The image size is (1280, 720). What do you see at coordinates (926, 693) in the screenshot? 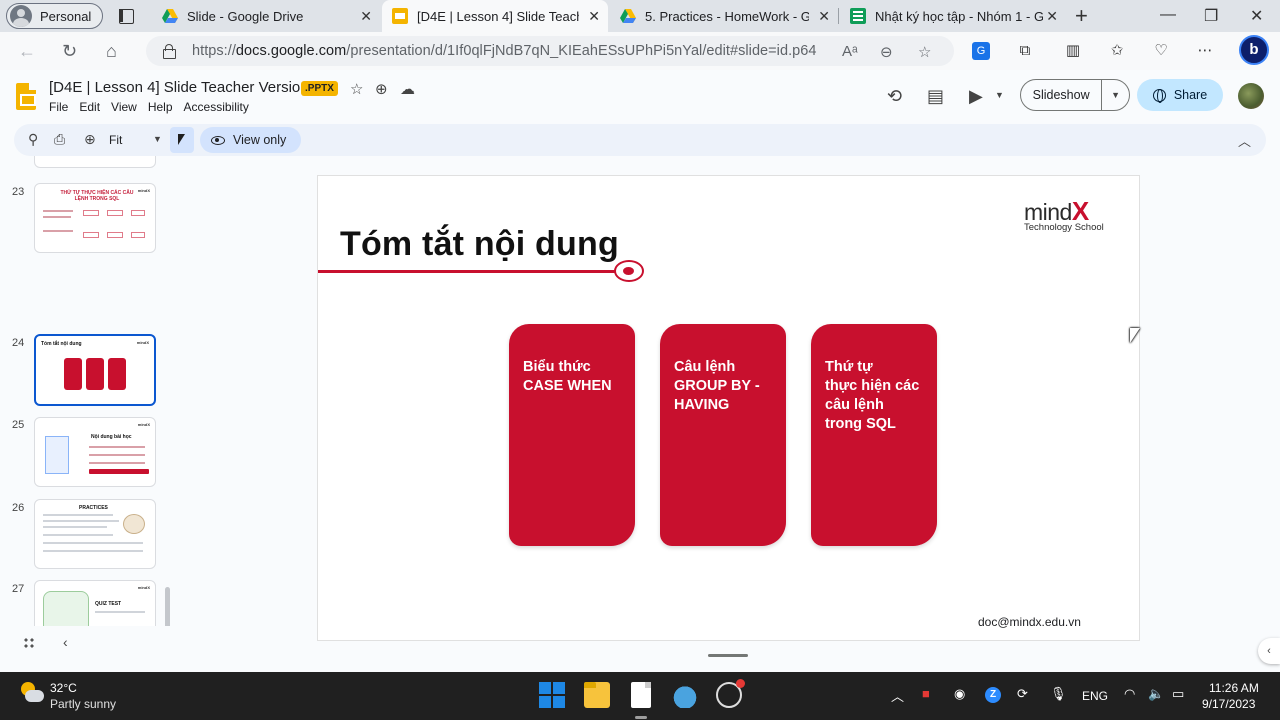
I see `tray-app-icon: ■` at bounding box center [926, 693].